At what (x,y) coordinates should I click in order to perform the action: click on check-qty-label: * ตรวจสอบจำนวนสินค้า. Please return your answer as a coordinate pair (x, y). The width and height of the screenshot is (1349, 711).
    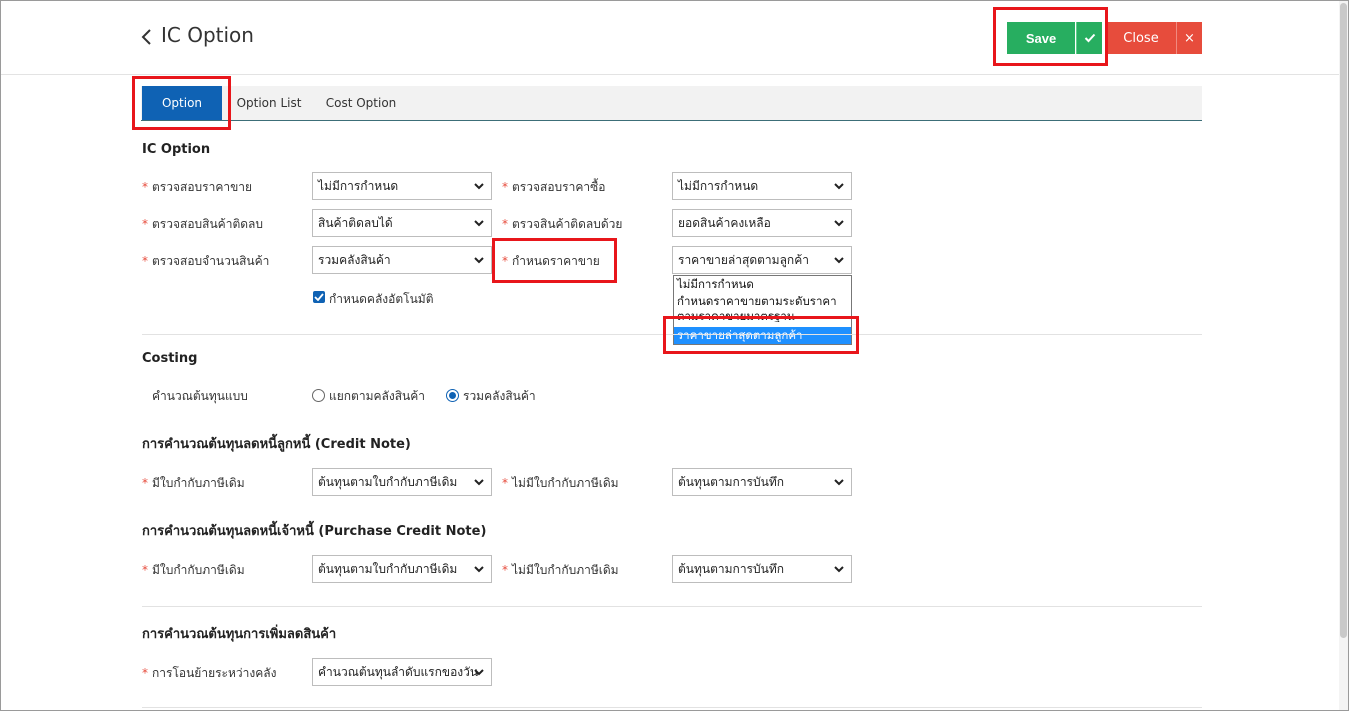
    Looking at the image, I should click on (205, 261).